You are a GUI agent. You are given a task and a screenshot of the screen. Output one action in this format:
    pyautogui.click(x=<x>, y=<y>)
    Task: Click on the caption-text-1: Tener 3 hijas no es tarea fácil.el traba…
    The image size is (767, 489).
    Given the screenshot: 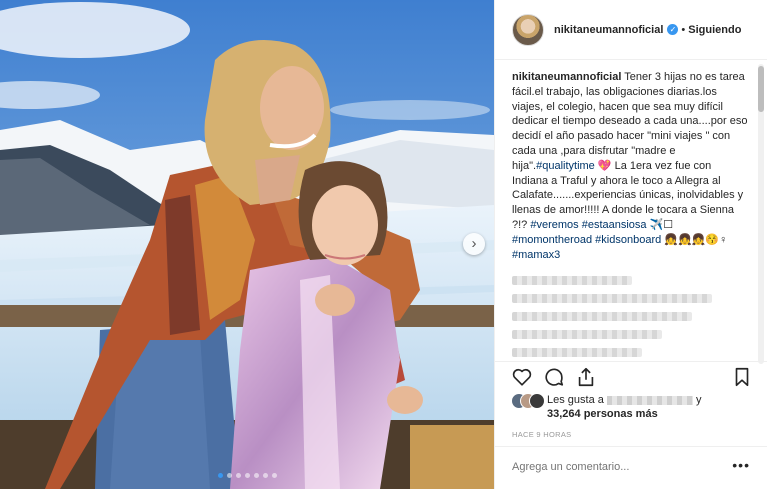 What is the action you would take?
    pyautogui.click(x=630, y=121)
    